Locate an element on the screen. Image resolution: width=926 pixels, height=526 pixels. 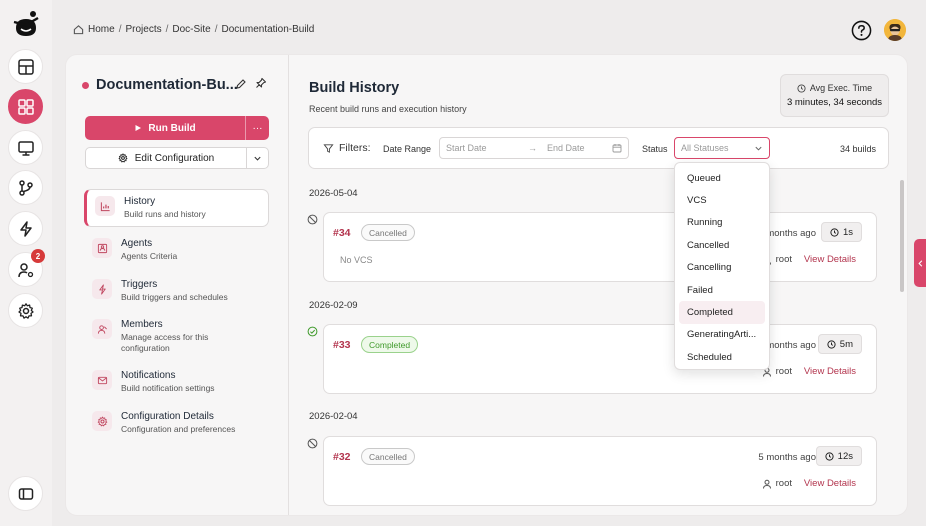
scrollbar is located at coordinates (902, 236).